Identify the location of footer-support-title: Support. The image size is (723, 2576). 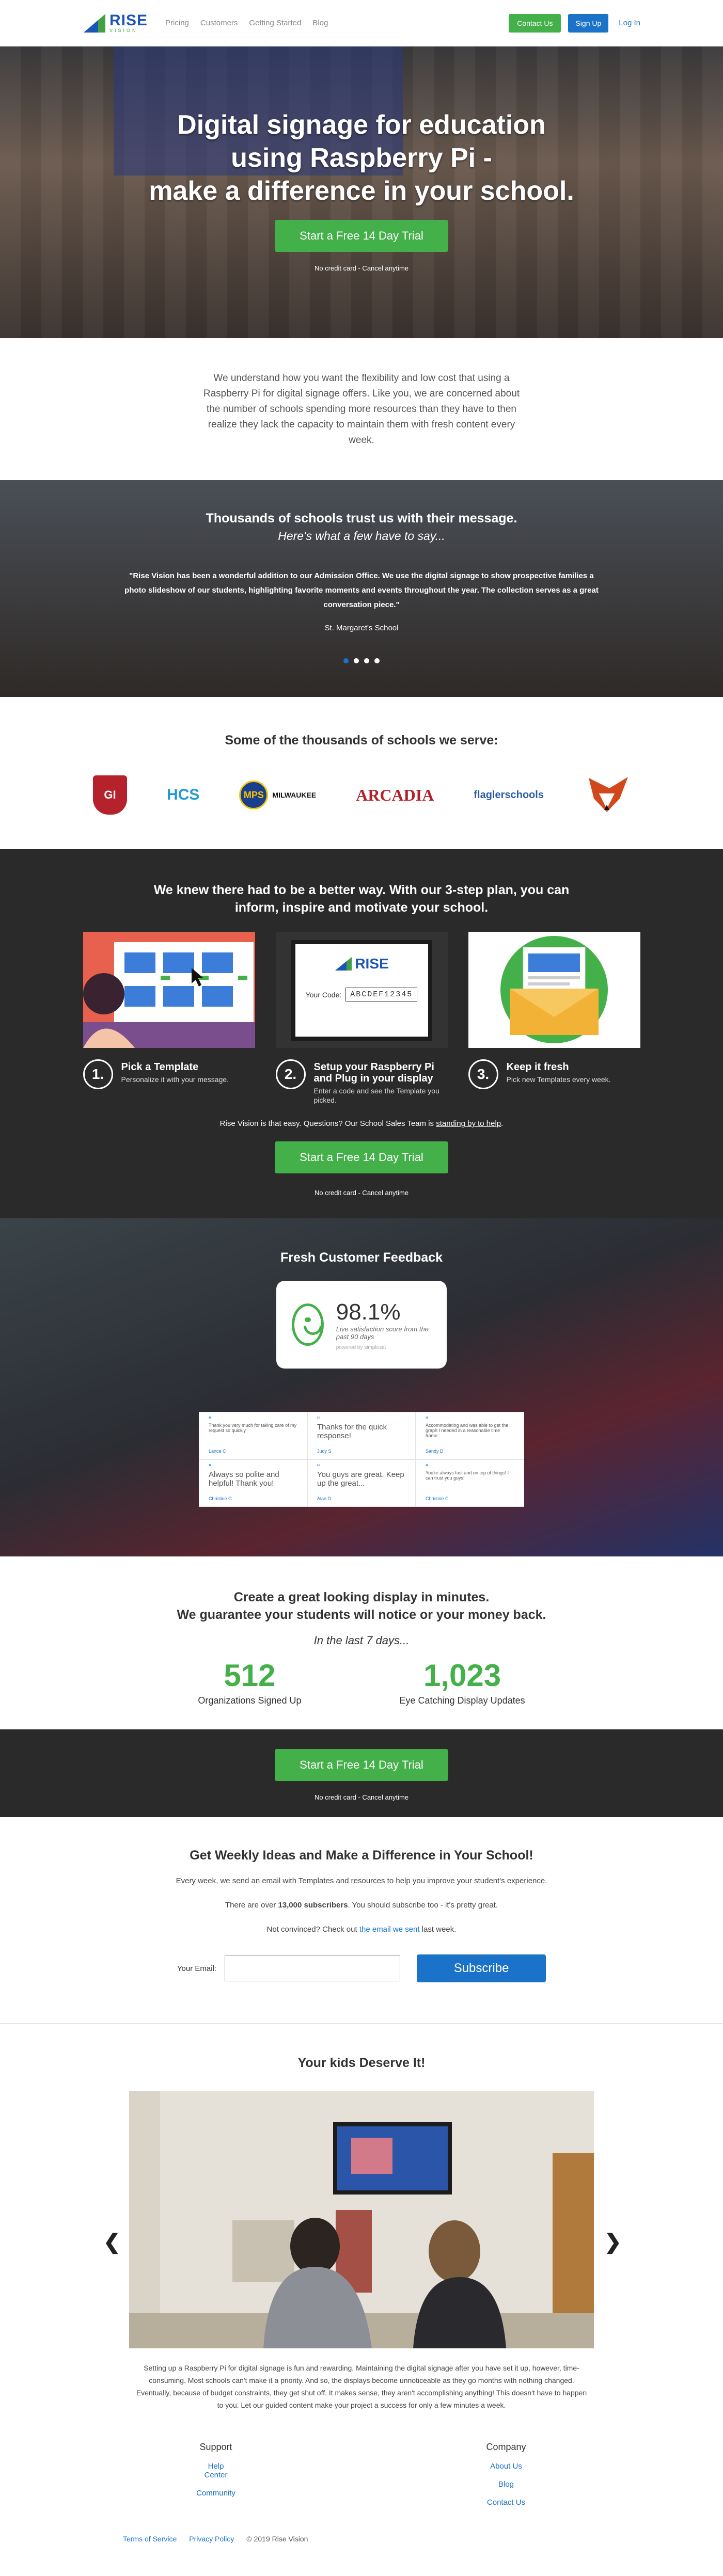
(215, 2447).